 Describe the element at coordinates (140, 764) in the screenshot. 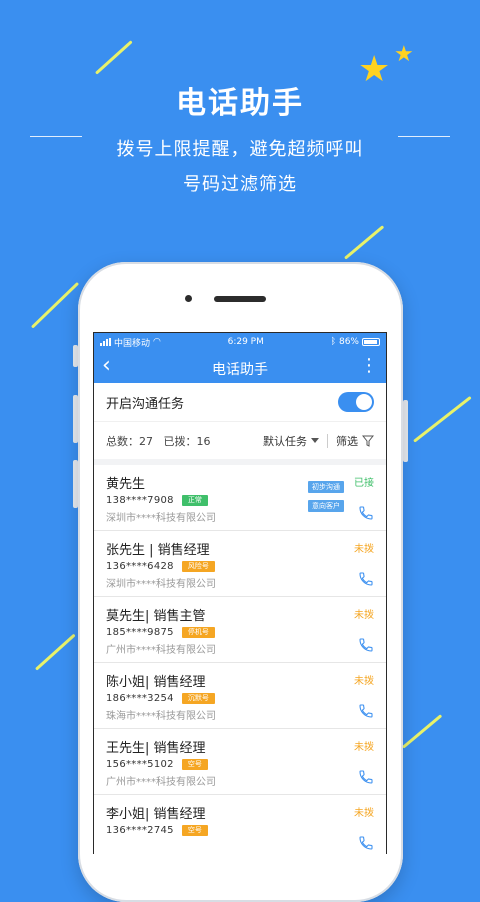

I see `contact-phone: 156****5102` at that location.